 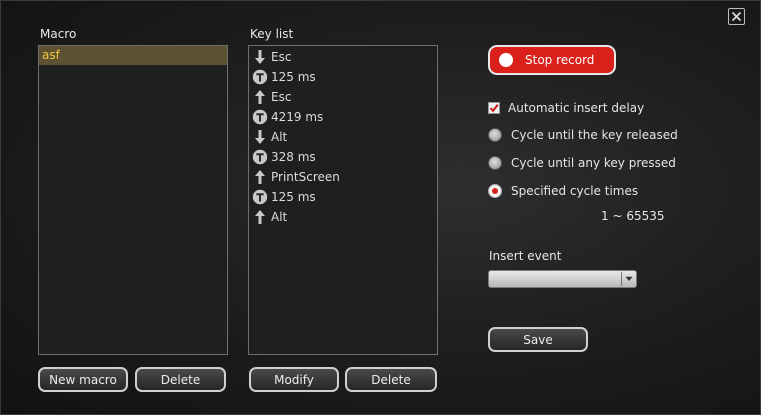 What do you see at coordinates (343, 177) in the screenshot?
I see `key-list-item: PrintScreen` at bounding box center [343, 177].